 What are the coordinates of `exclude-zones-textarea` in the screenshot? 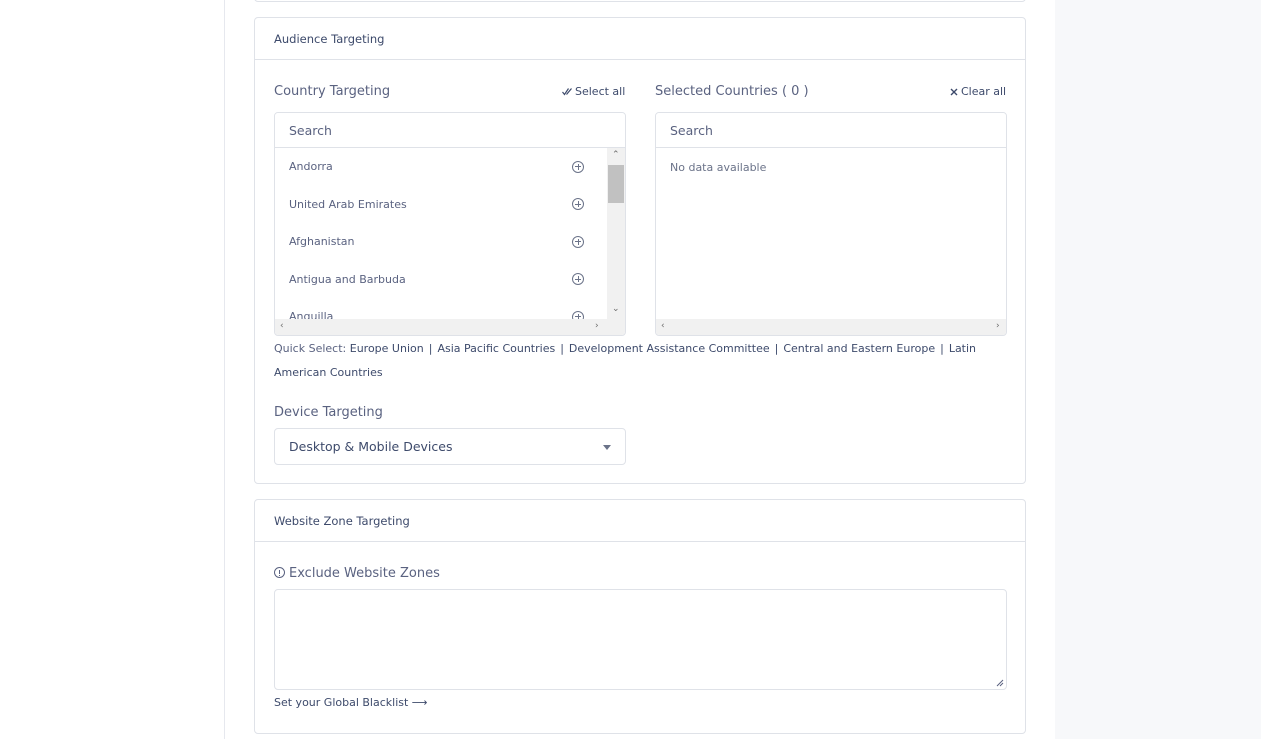 It's located at (640, 639).